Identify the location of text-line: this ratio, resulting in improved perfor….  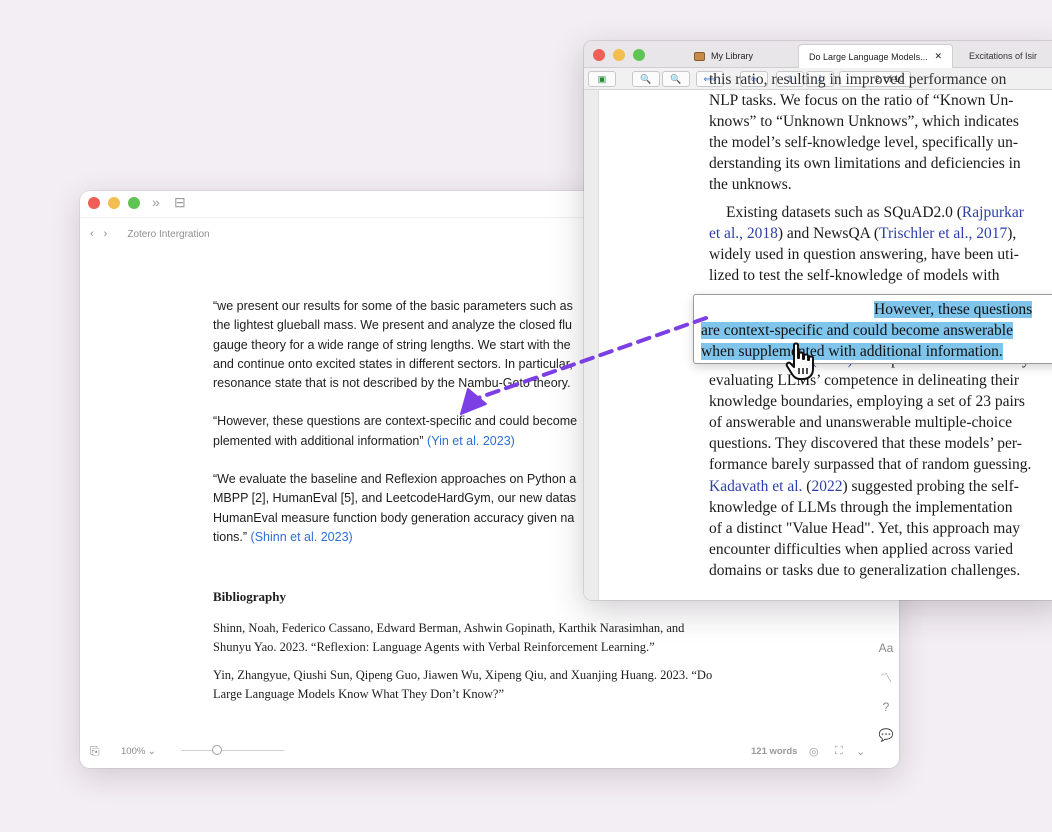
(858, 79).